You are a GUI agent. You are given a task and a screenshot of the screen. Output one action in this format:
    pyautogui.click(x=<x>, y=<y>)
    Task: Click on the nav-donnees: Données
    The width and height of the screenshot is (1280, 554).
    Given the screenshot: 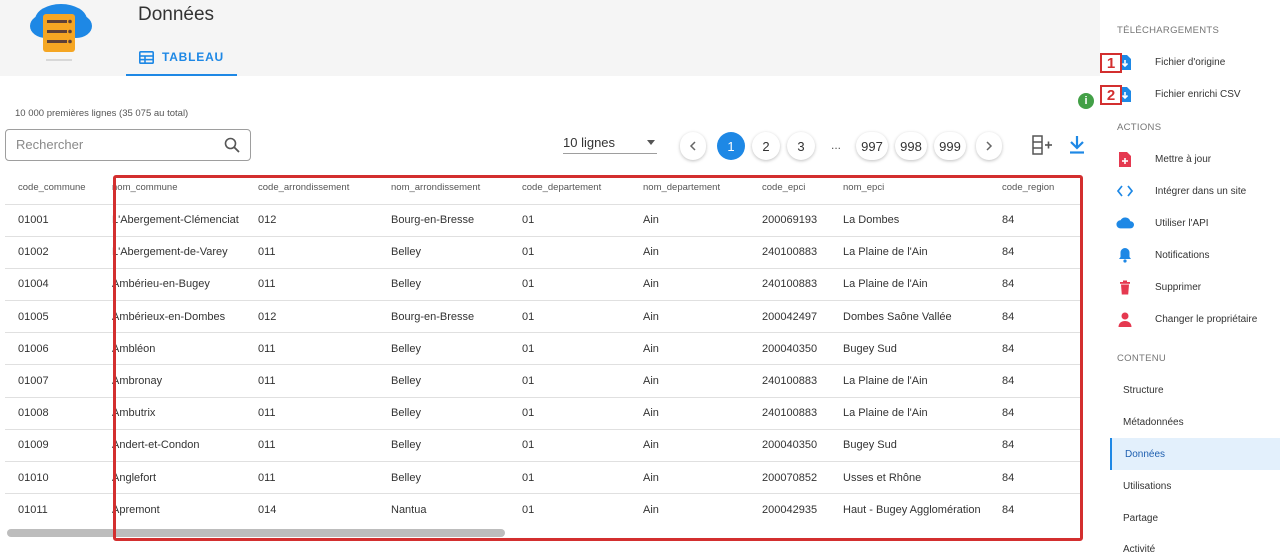 What is the action you would take?
    pyautogui.click(x=1145, y=454)
    